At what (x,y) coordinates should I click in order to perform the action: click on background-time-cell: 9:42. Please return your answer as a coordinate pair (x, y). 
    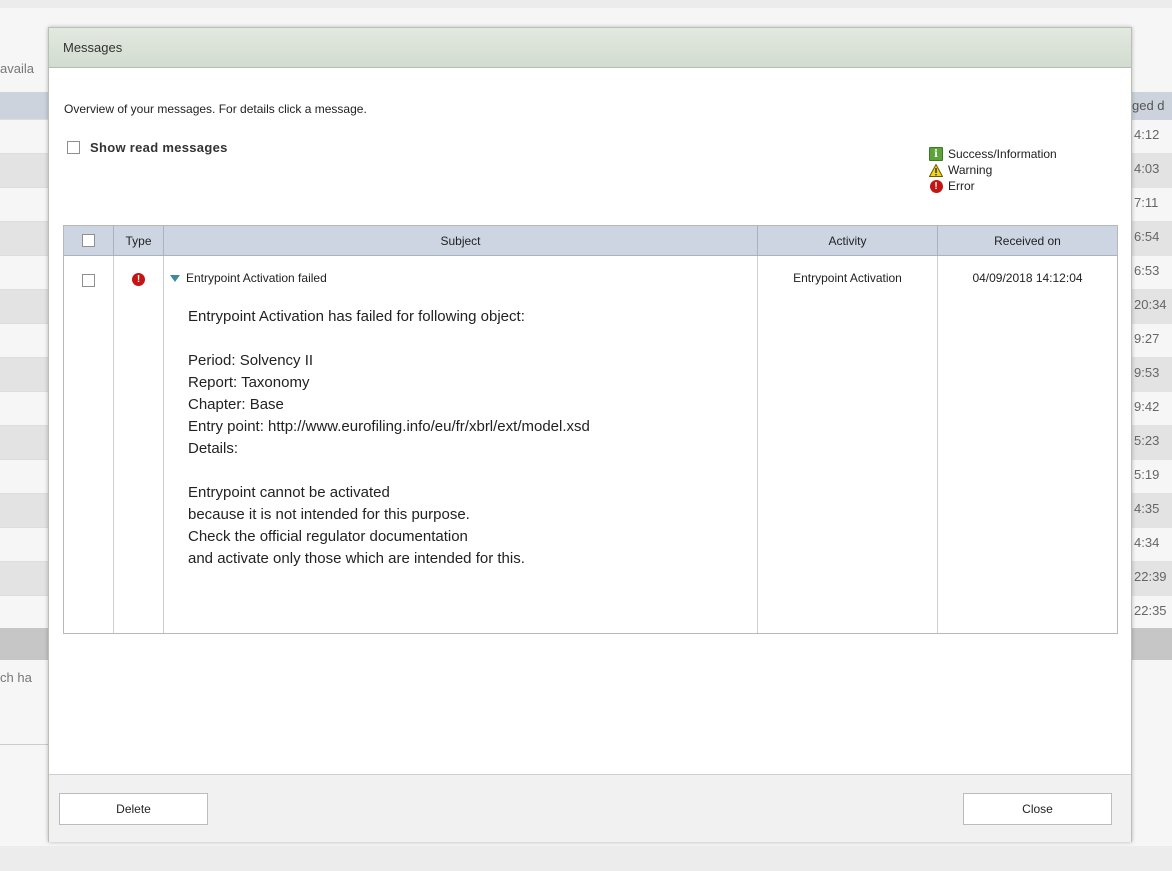
    Looking at the image, I should click on (1151, 409).